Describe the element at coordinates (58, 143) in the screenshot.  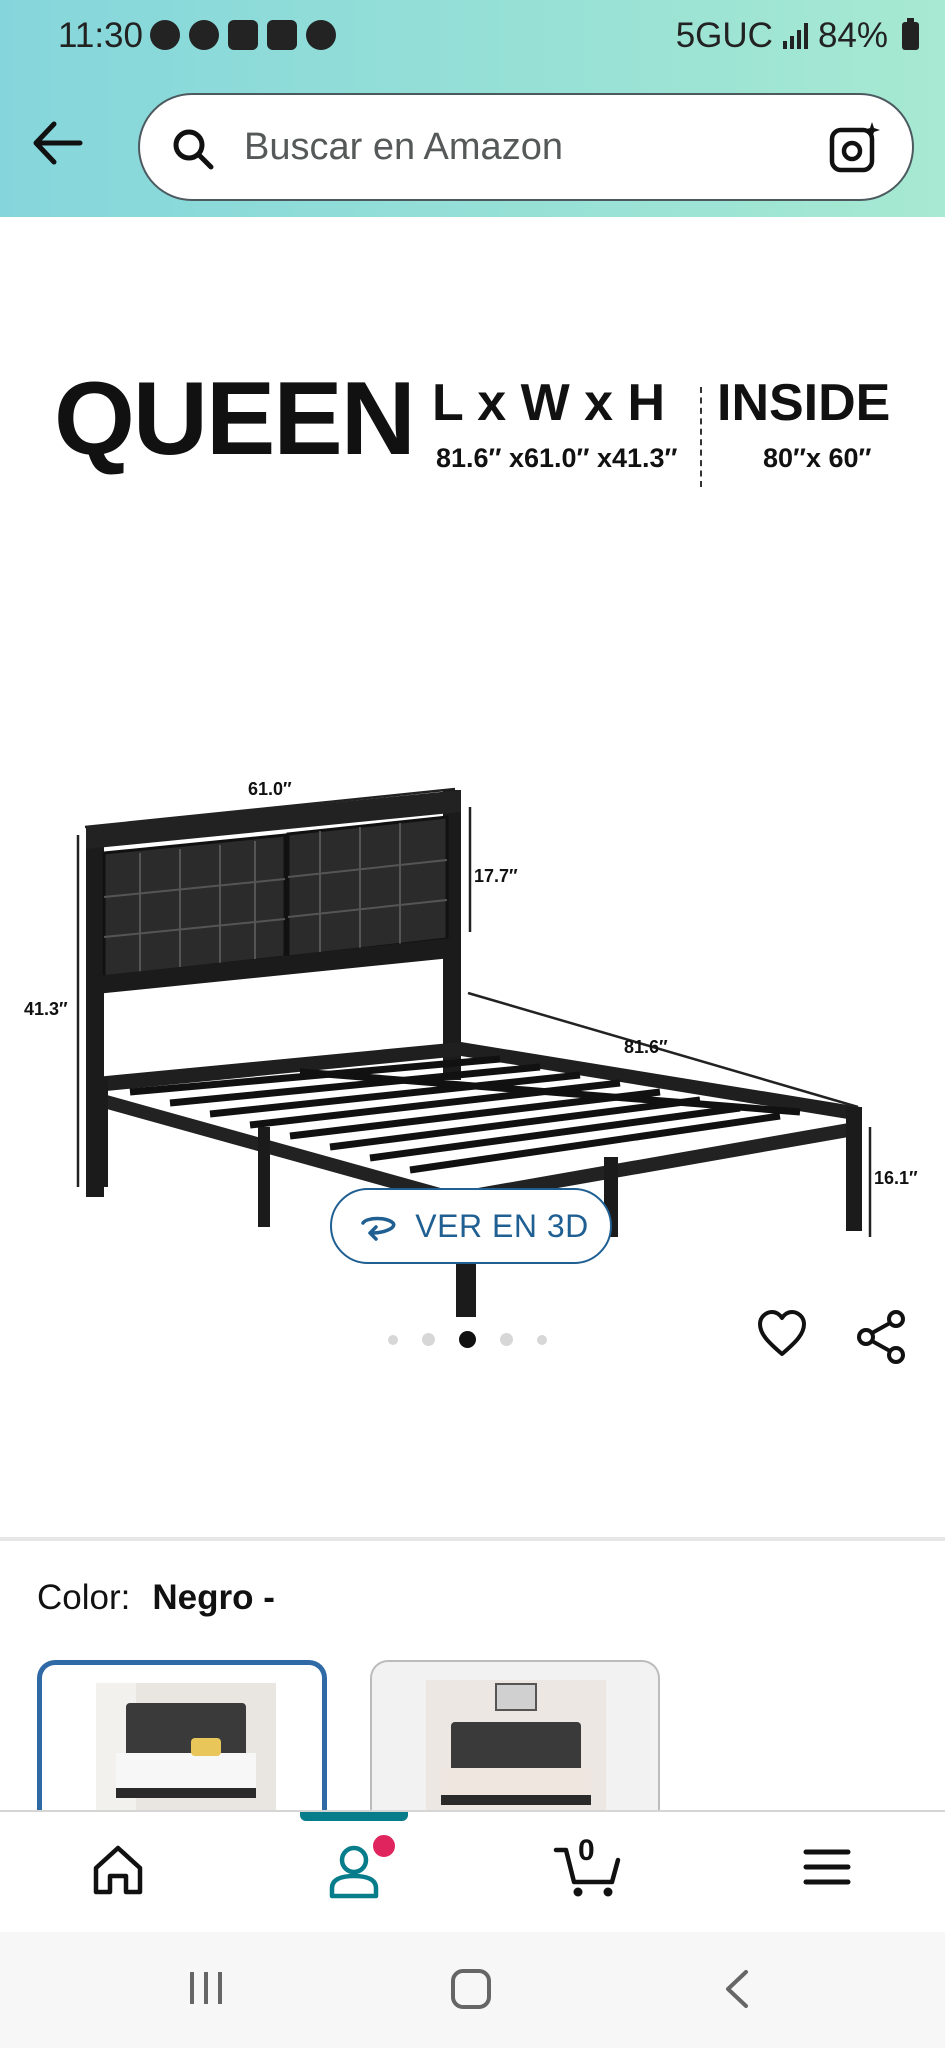
I see `back-arrow-icon` at that location.